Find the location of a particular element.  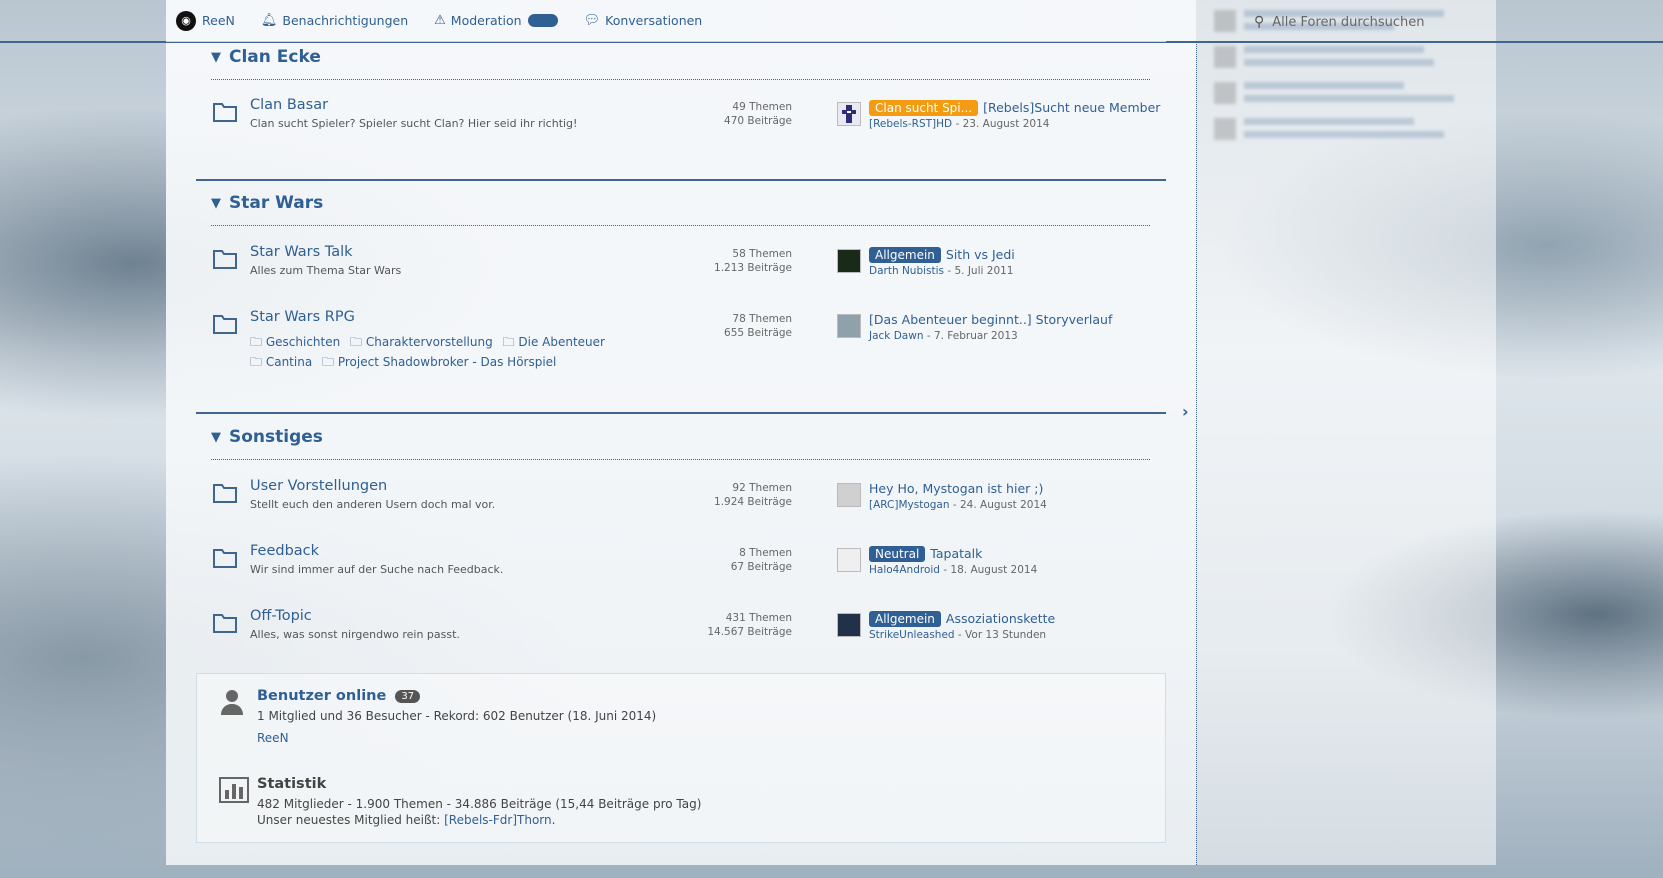

forum-title: Star Wars RPG is located at coordinates (302, 317).